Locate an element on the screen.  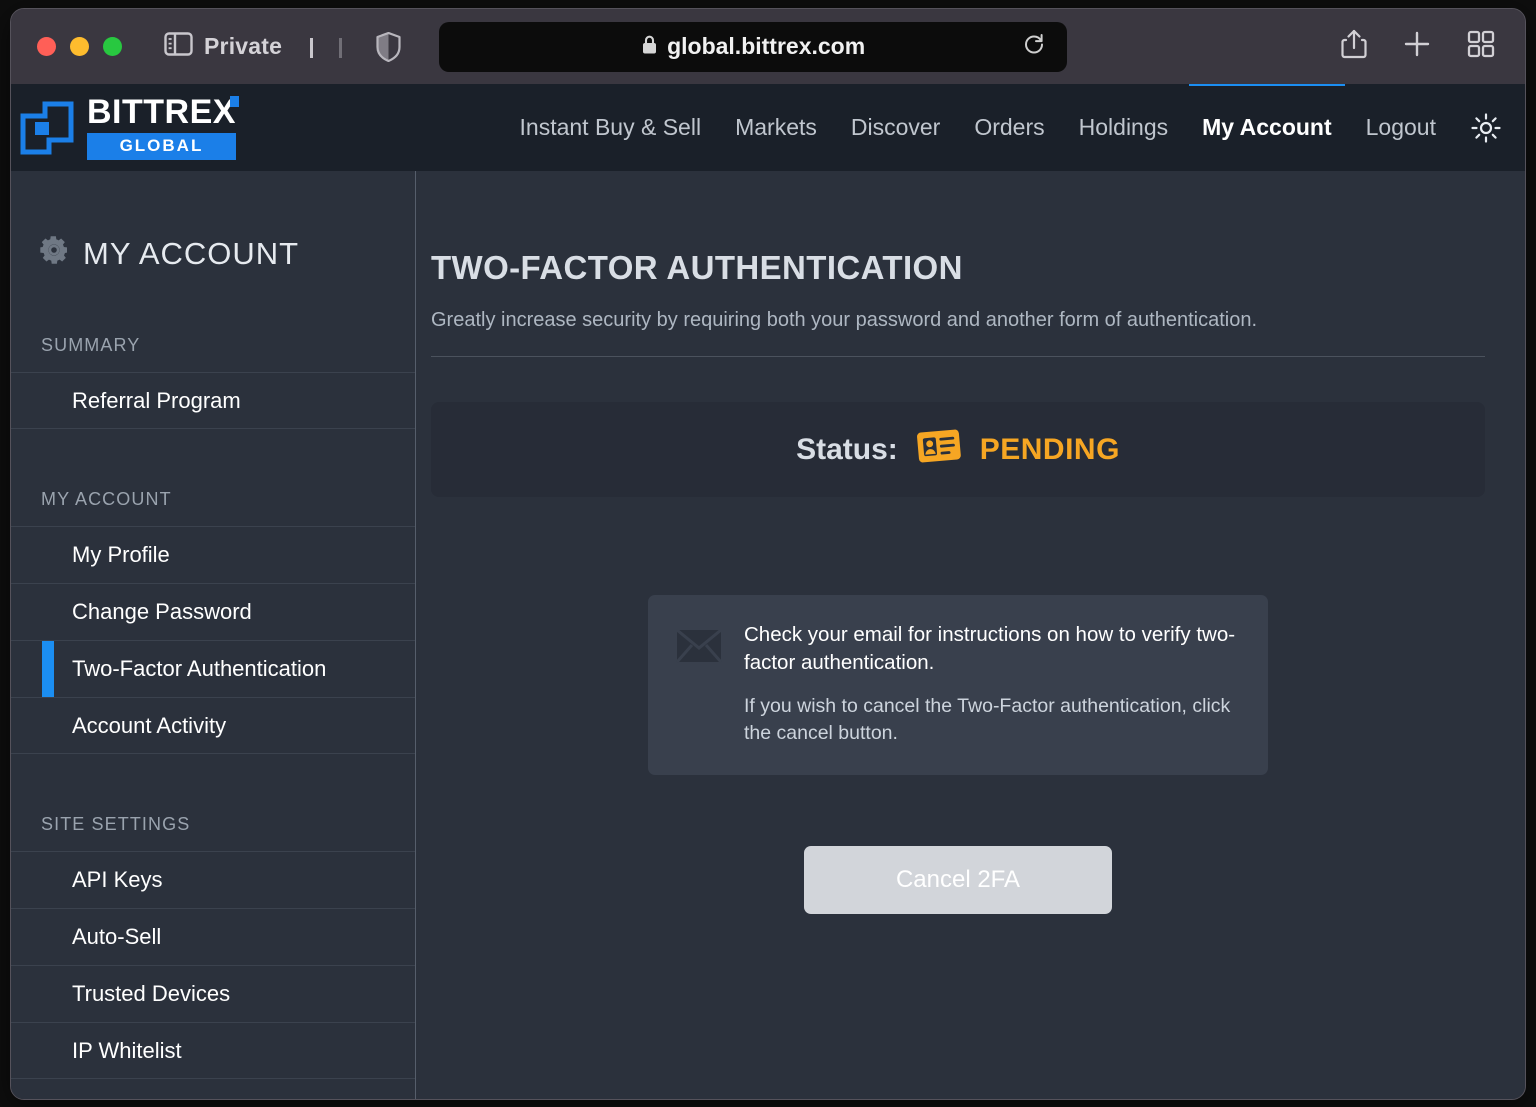
reload-icon is located at coordinates (1034, 46).